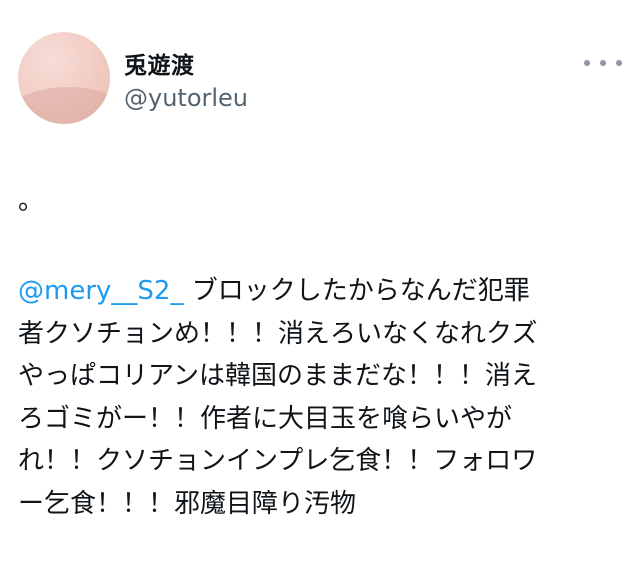 The width and height of the screenshot is (640, 576). I want to click on tweet-text-first-line: 。, so click(31, 201).